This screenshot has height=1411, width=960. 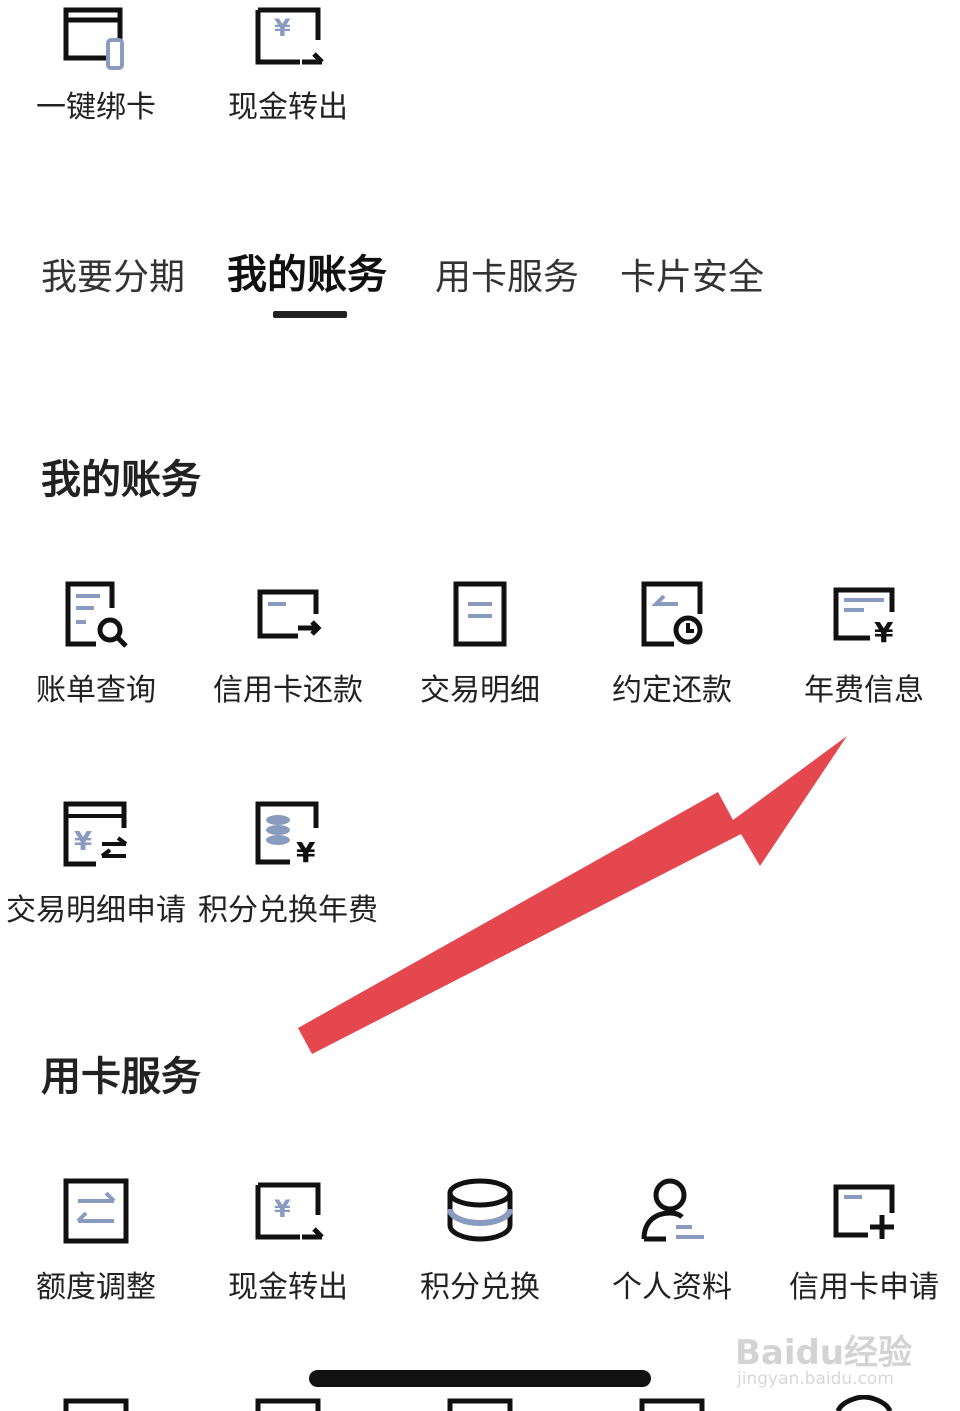 I want to click on section-title-my-account: 我的账务, so click(x=121, y=480).